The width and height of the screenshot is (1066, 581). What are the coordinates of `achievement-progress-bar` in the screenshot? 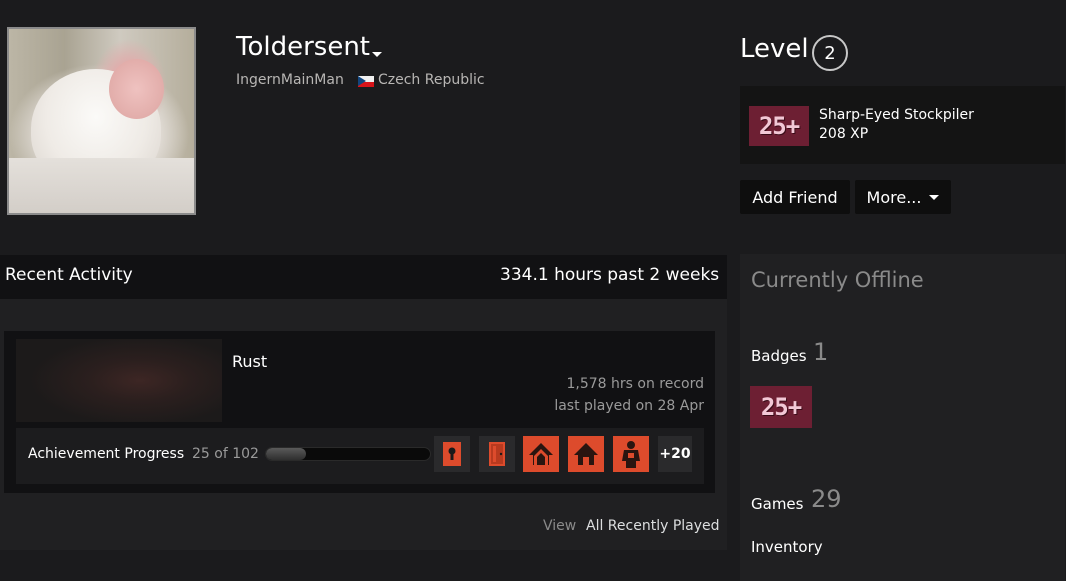 It's located at (348, 454).